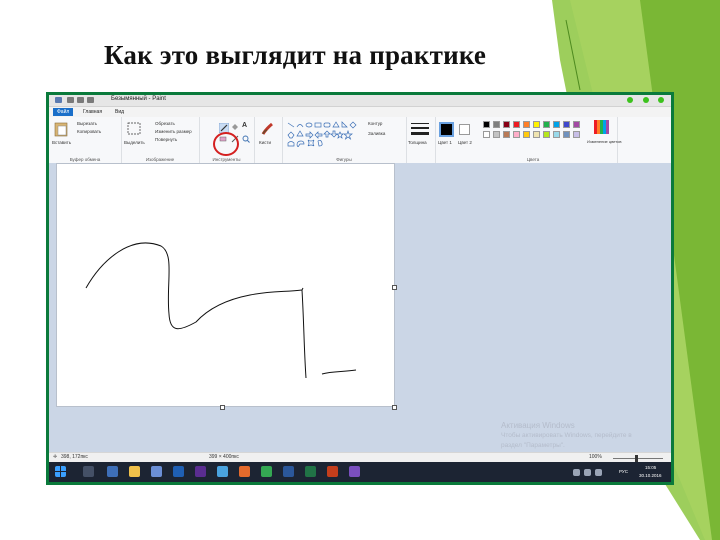  I want to click on brushes-button: Кисти, so click(265, 142).